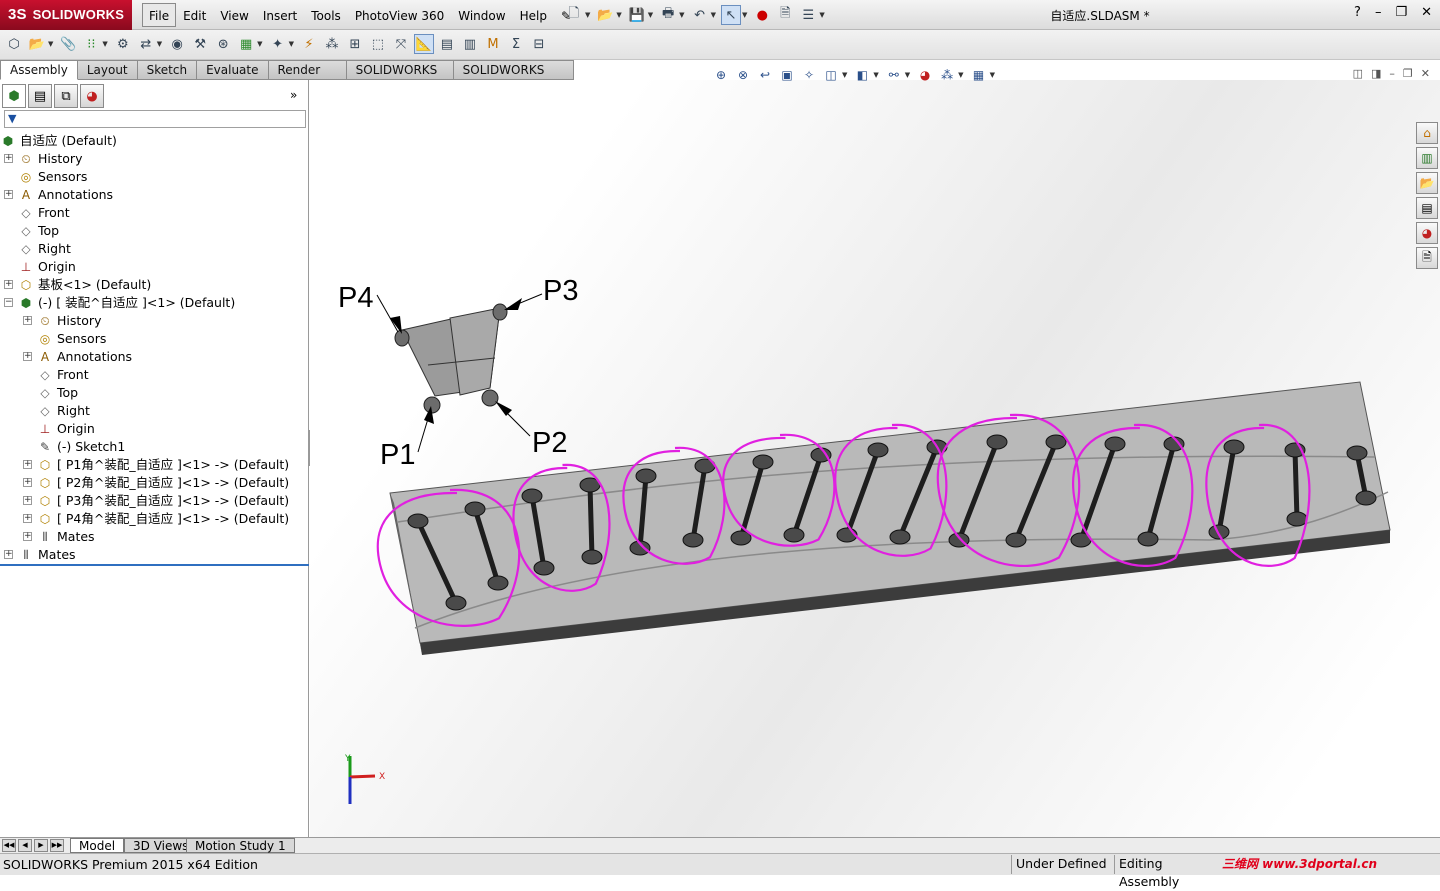  Describe the element at coordinates (730, 15) in the screenshot. I see `select-arrow-icon: ↖` at that location.